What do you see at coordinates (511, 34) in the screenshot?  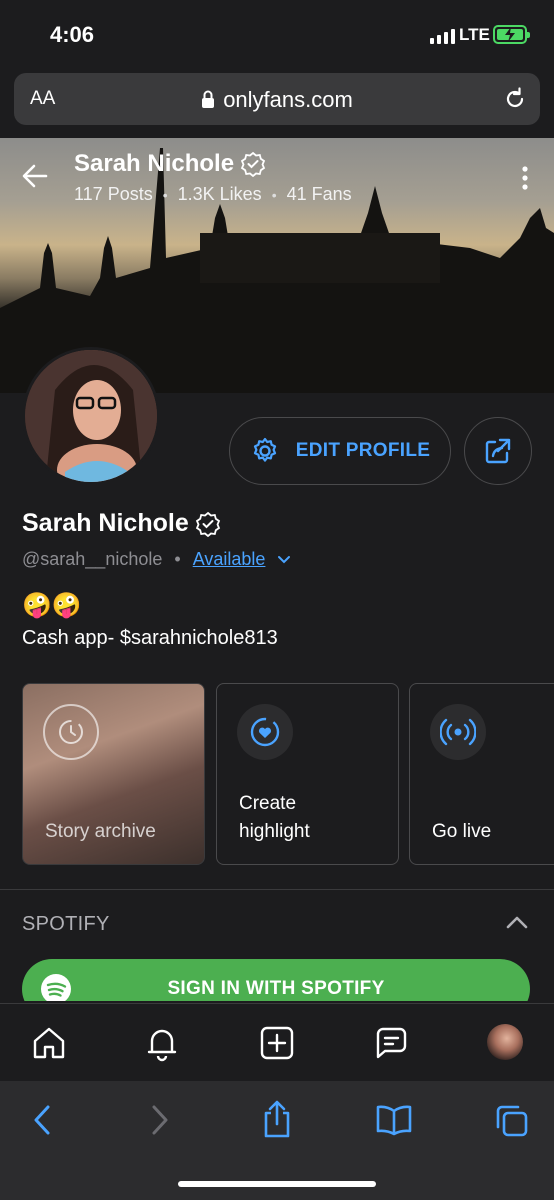 I see `battery-icon` at bounding box center [511, 34].